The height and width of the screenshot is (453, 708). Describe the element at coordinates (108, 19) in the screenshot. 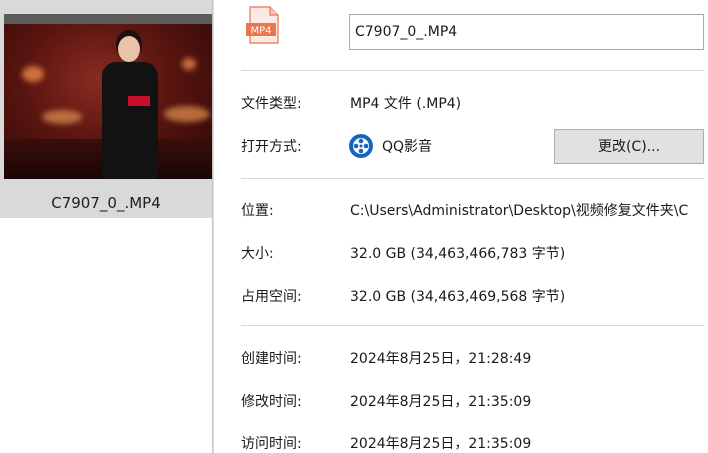

I see `thumbnail-top-bar` at that location.